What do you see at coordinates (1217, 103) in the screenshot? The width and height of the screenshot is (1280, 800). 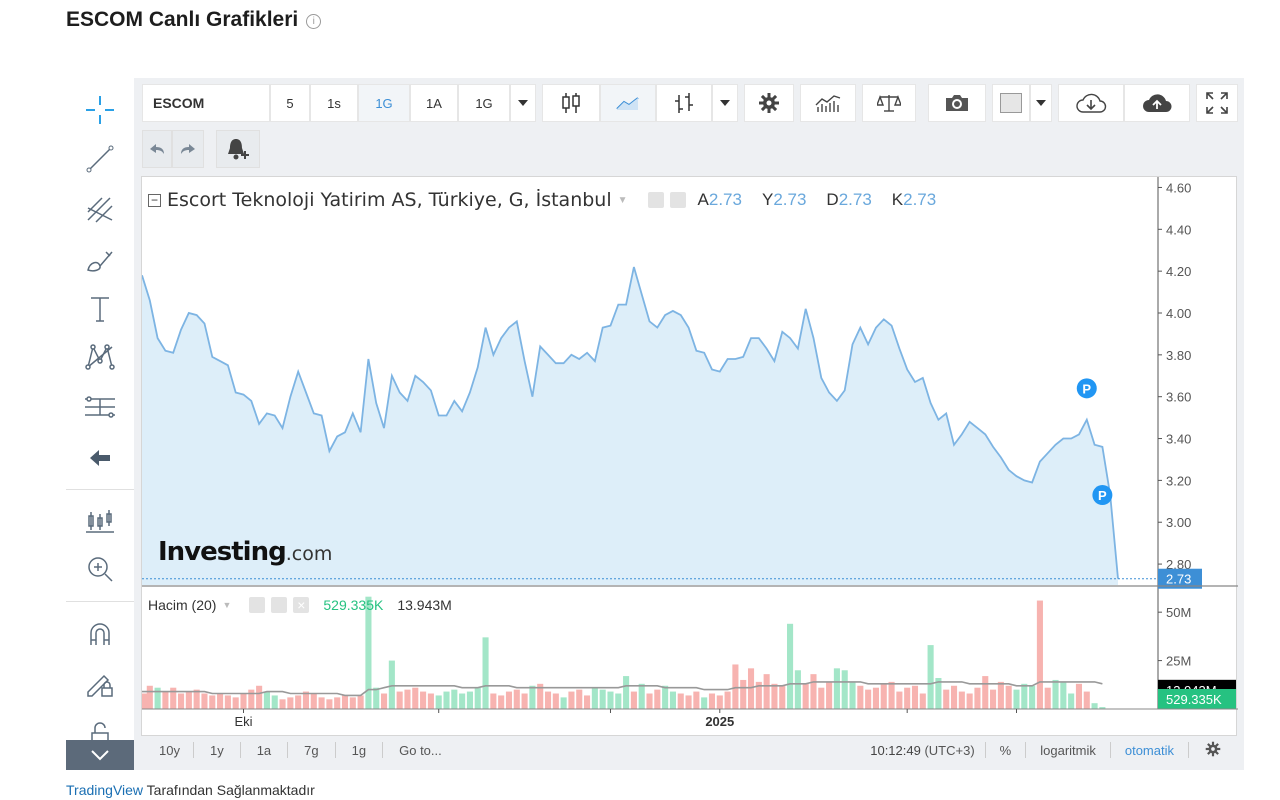 I see `fullscreen-button` at bounding box center [1217, 103].